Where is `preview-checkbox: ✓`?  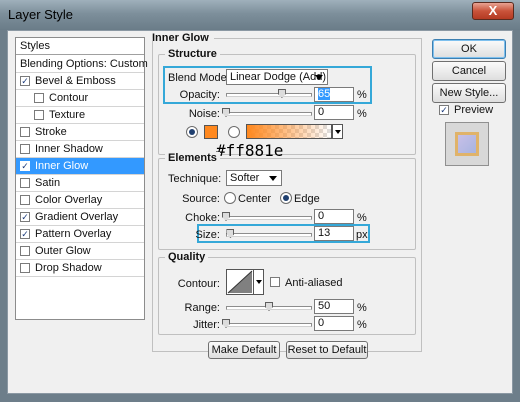
preview-checkbox: ✓ is located at coordinates (444, 110).